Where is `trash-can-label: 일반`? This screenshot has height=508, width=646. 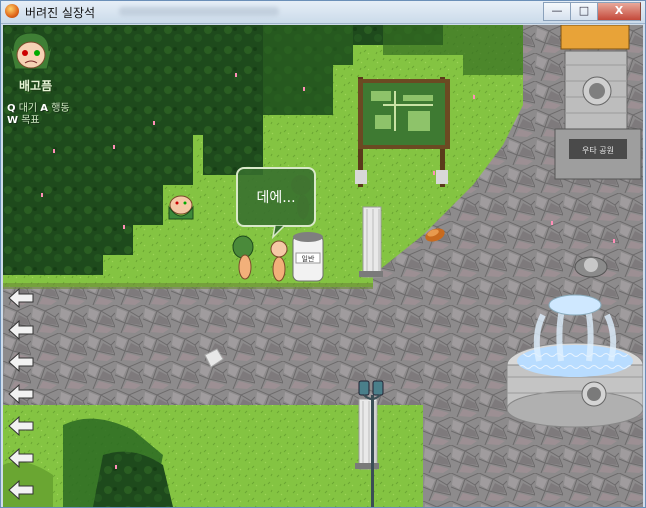 trash-can-label: 일반 is located at coordinates (308, 258).